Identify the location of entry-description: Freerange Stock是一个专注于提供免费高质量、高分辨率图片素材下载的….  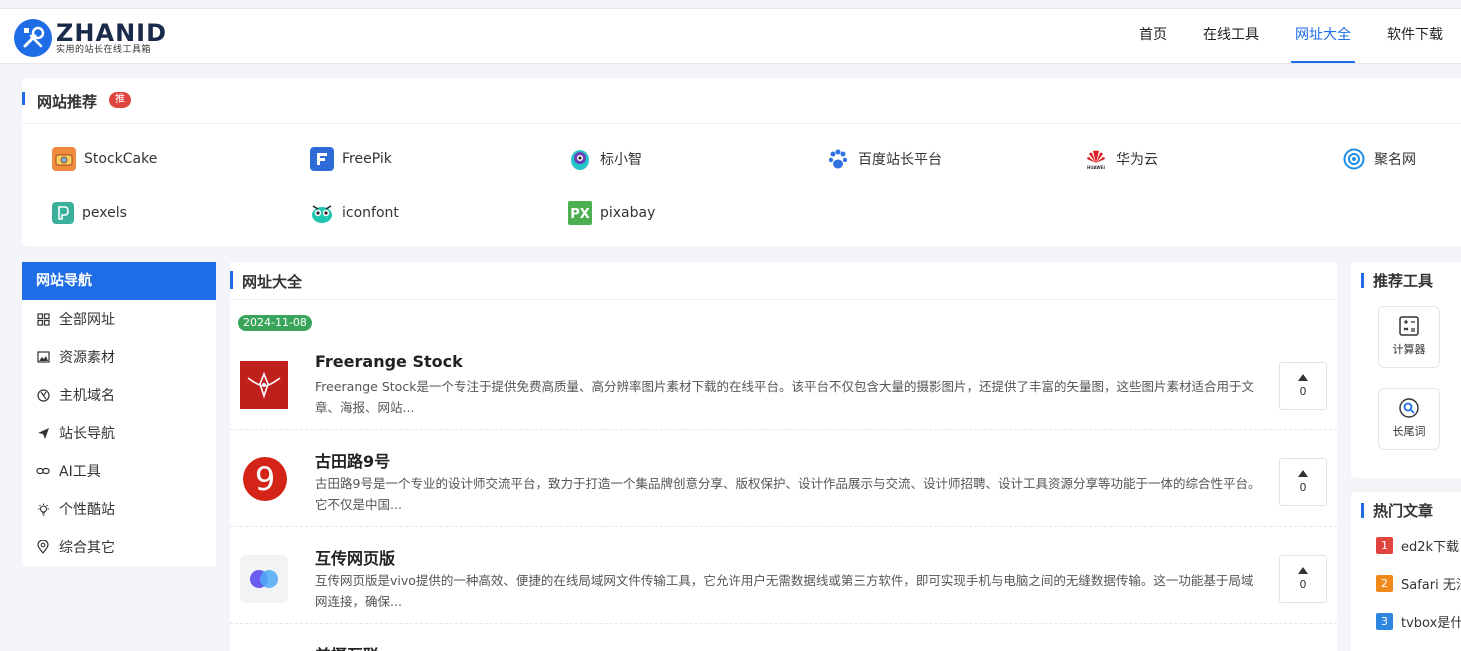
(784, 397).